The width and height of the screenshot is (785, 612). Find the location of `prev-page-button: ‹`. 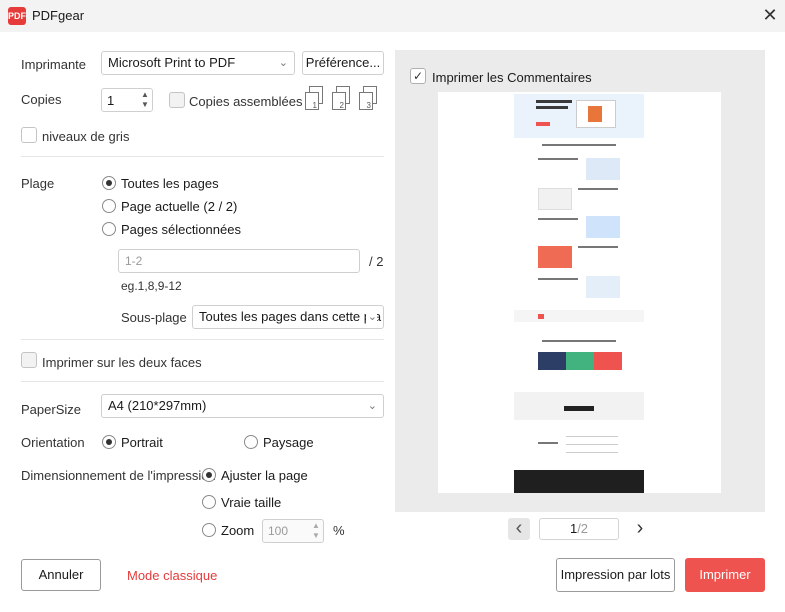

prev-page-button: ‹ is located at coordinates (519, 529).